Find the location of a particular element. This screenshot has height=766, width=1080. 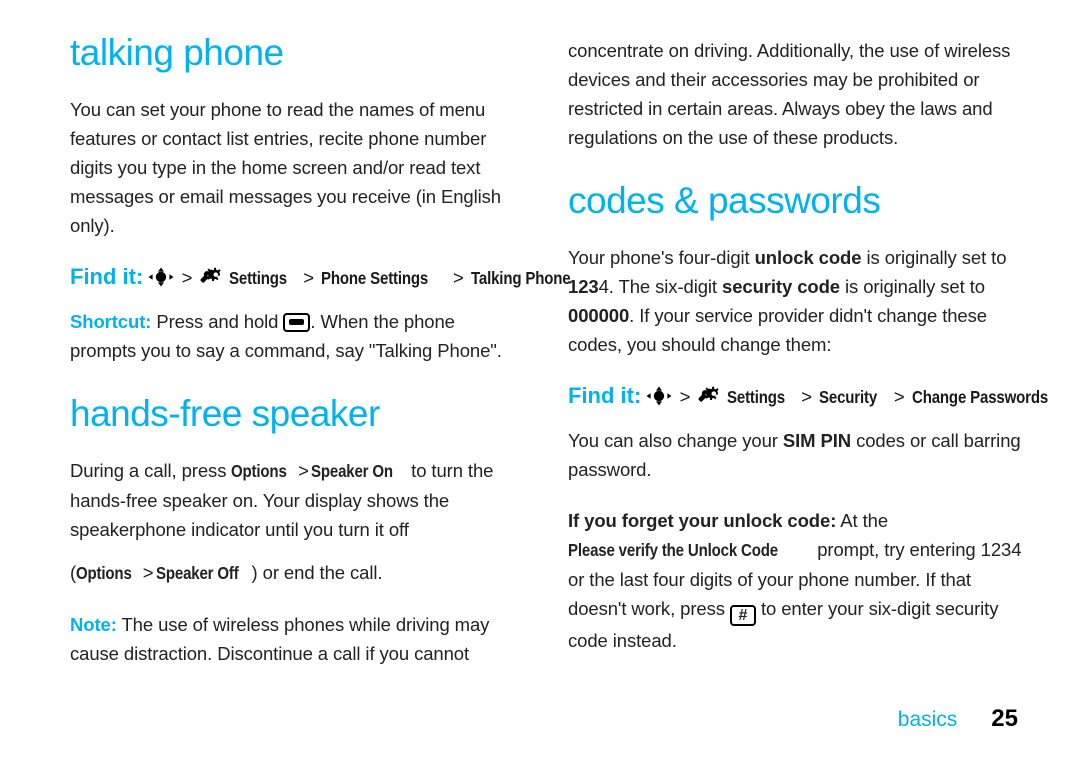

page-footer: basics 25 is located at coordinates (958, 719).